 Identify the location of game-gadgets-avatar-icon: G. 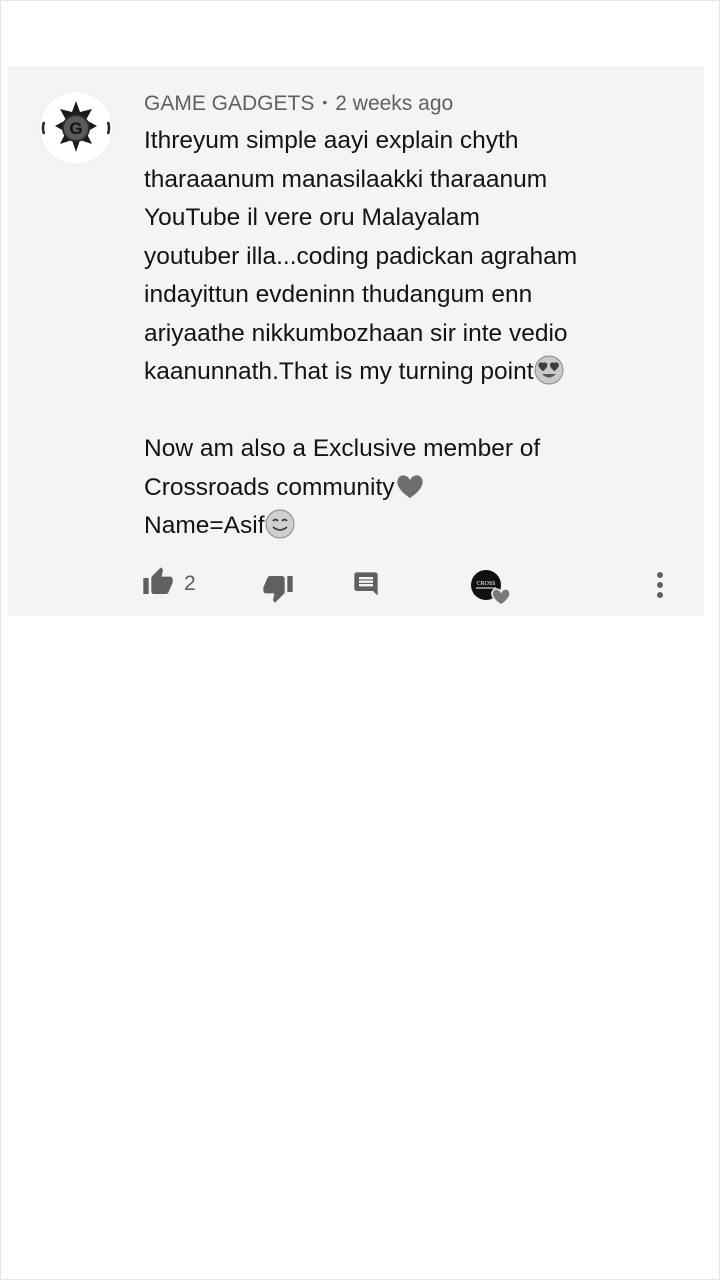
(76, 126).